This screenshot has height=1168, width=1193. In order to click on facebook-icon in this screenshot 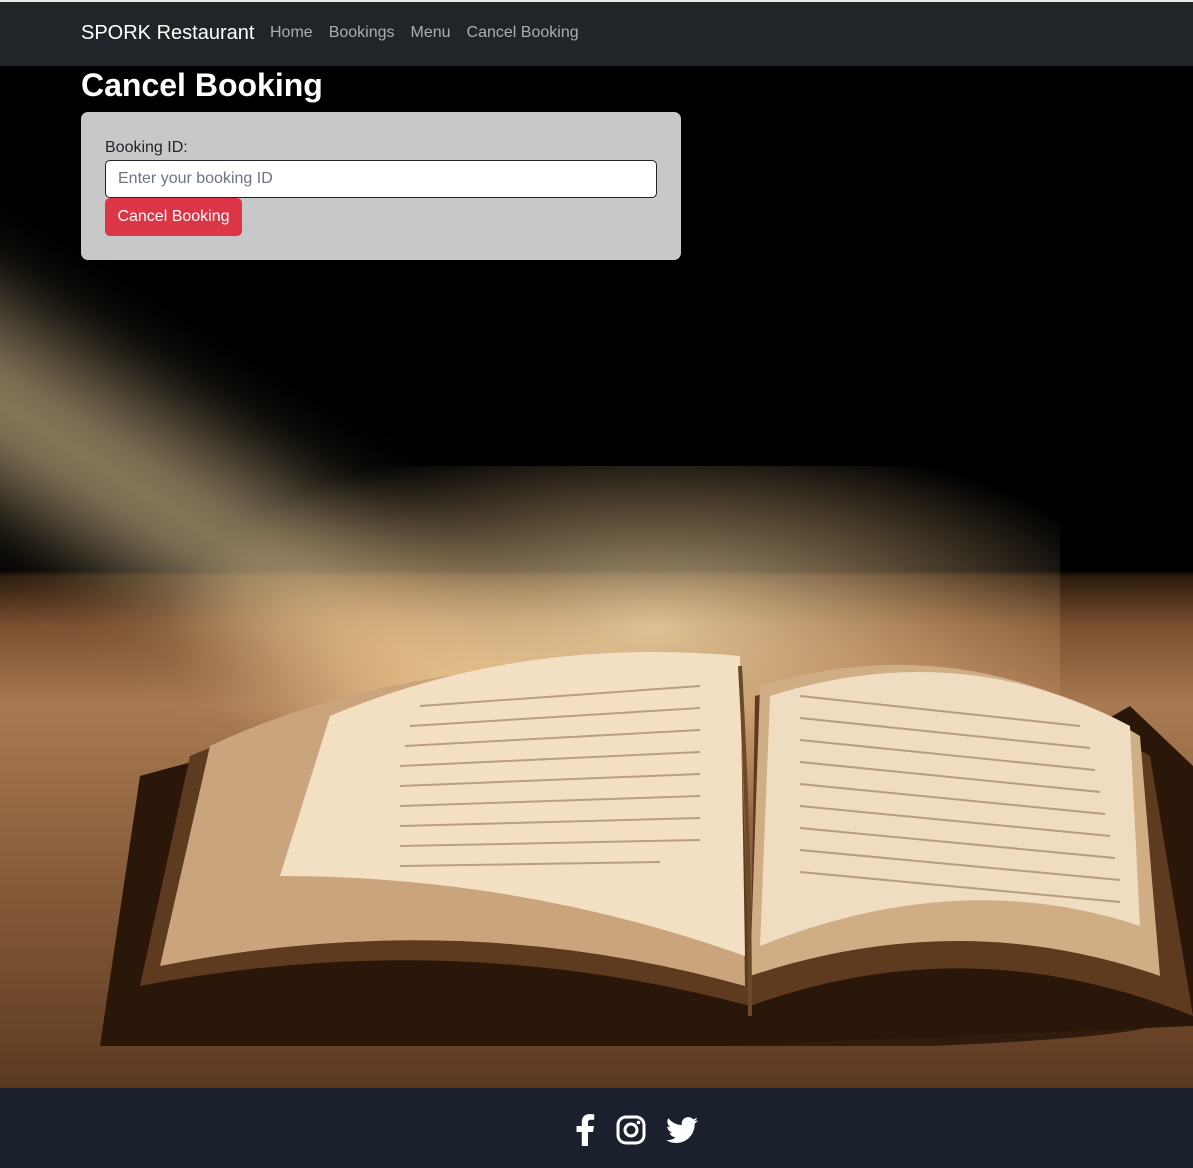, I will do `click(585, 1132)`.